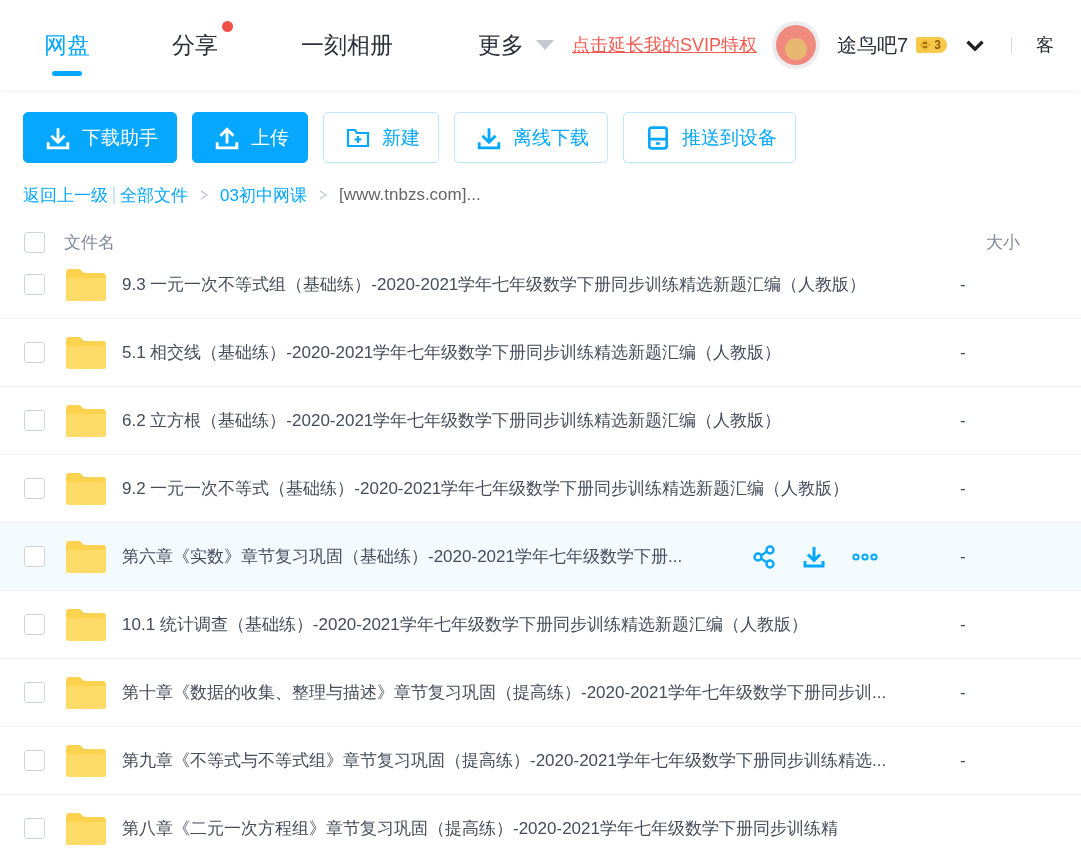  I want to click on file-name: 6.2 立方根（基础练）-2020-2021学年七年级数学下册同步训练精选新题汇编（人教版）, so click(522, 420).